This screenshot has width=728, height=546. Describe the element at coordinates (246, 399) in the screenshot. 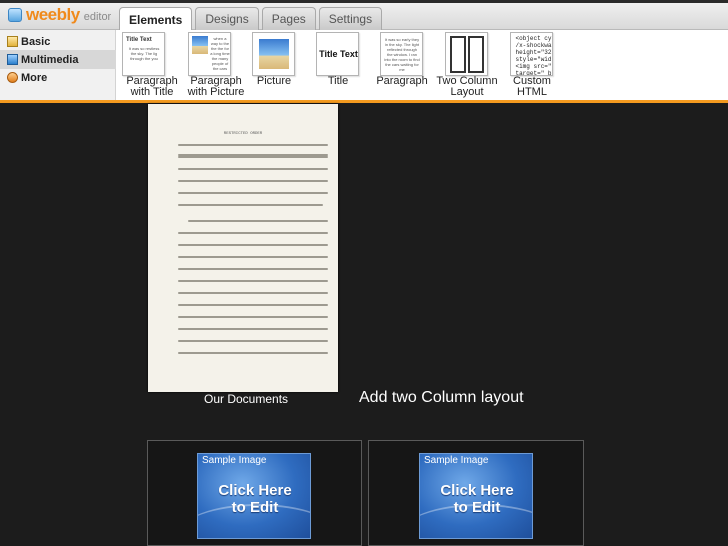

I see `document-caption: Our Documents` at that location.